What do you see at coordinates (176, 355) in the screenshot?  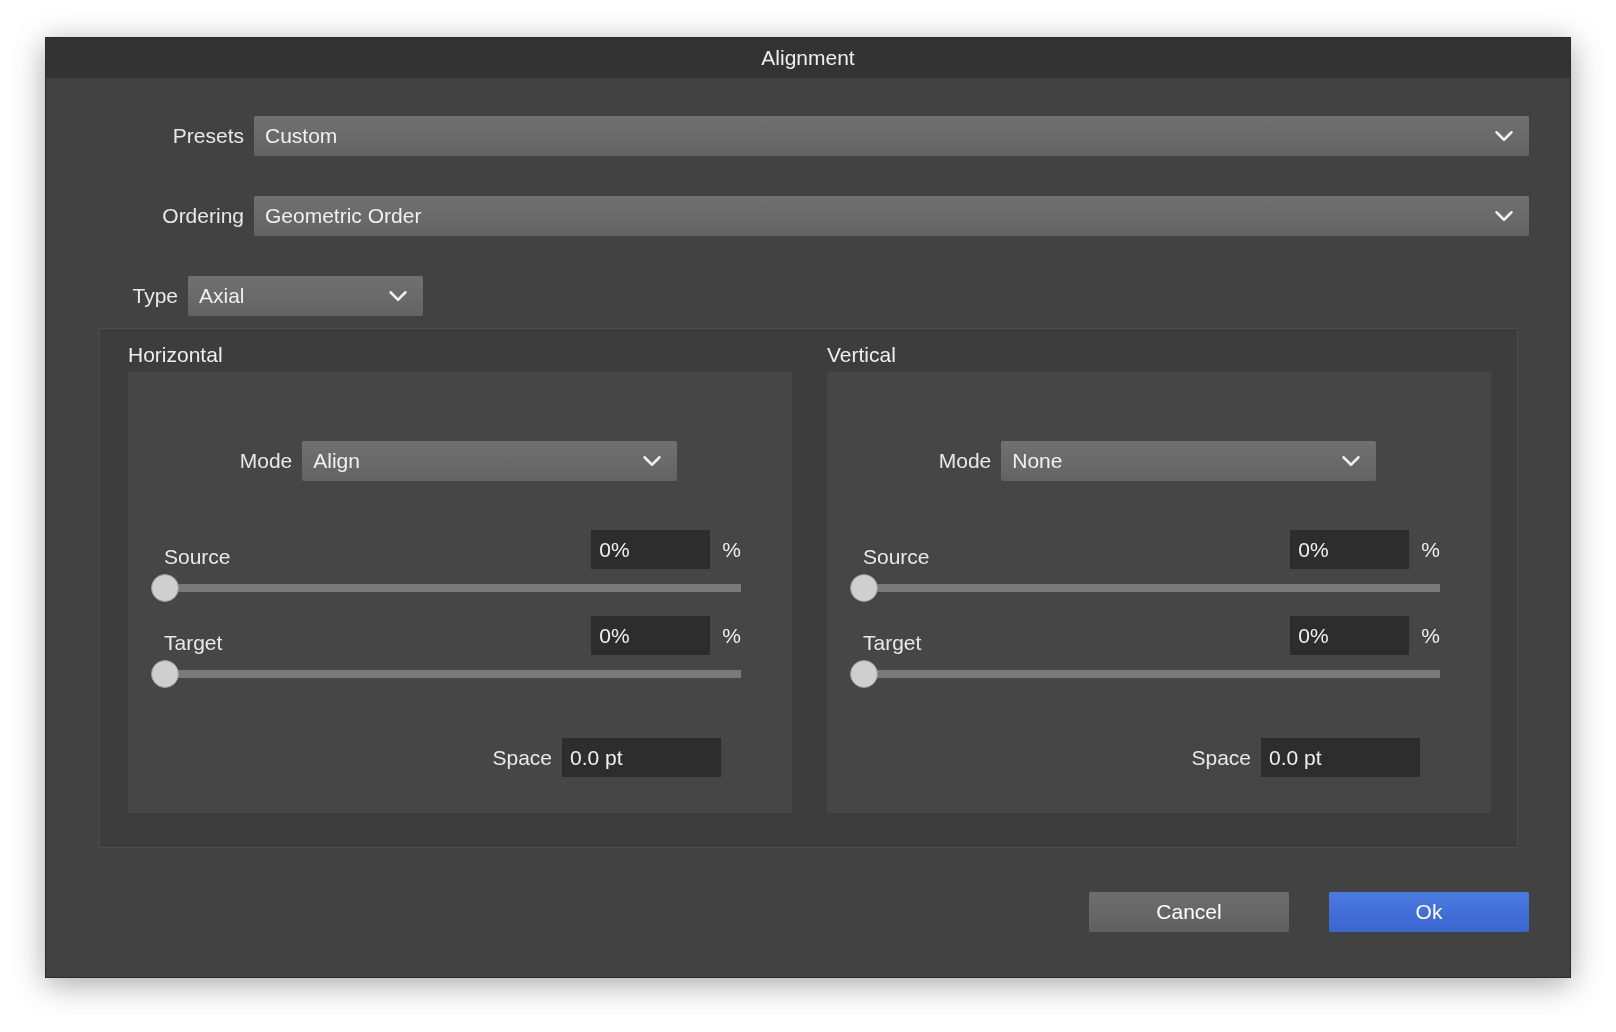 I see `section-title: Horizontal` at bounding box center [176, 355].